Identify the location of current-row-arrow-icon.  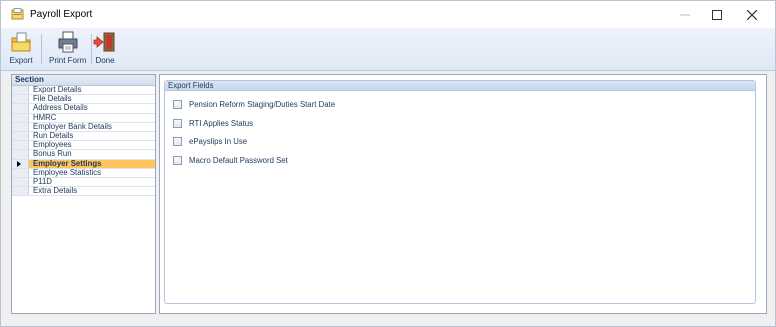
(19, 163).